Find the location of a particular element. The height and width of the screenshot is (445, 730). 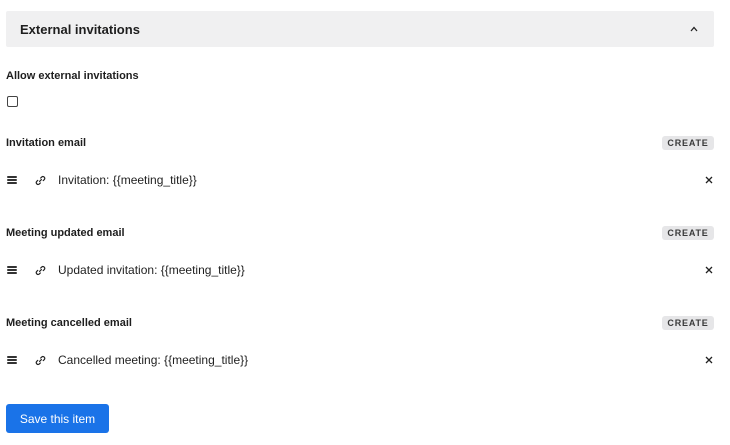

invitation-email-item-text: Invitation: {{meeting_title}} is located at coordinates (127, 180).